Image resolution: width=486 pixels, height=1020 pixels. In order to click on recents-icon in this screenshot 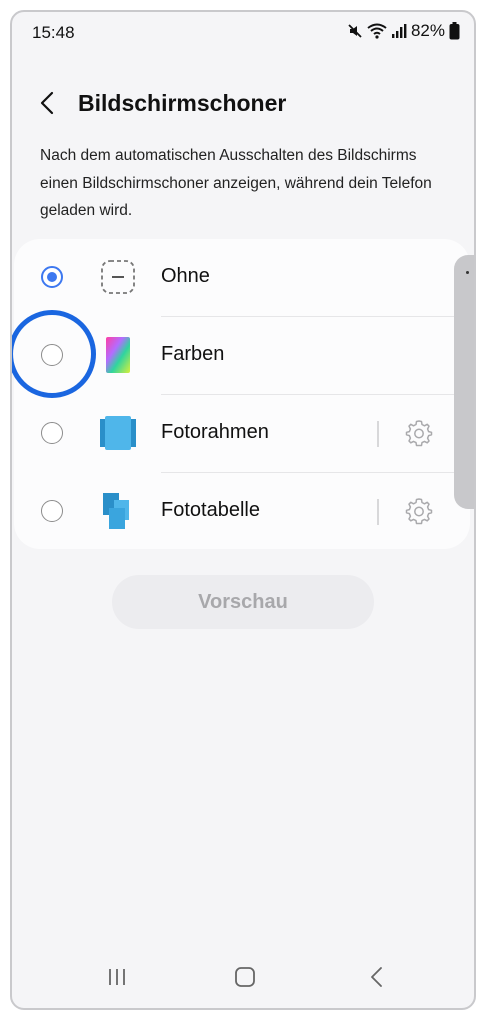, I will do `click(117, 977)`.